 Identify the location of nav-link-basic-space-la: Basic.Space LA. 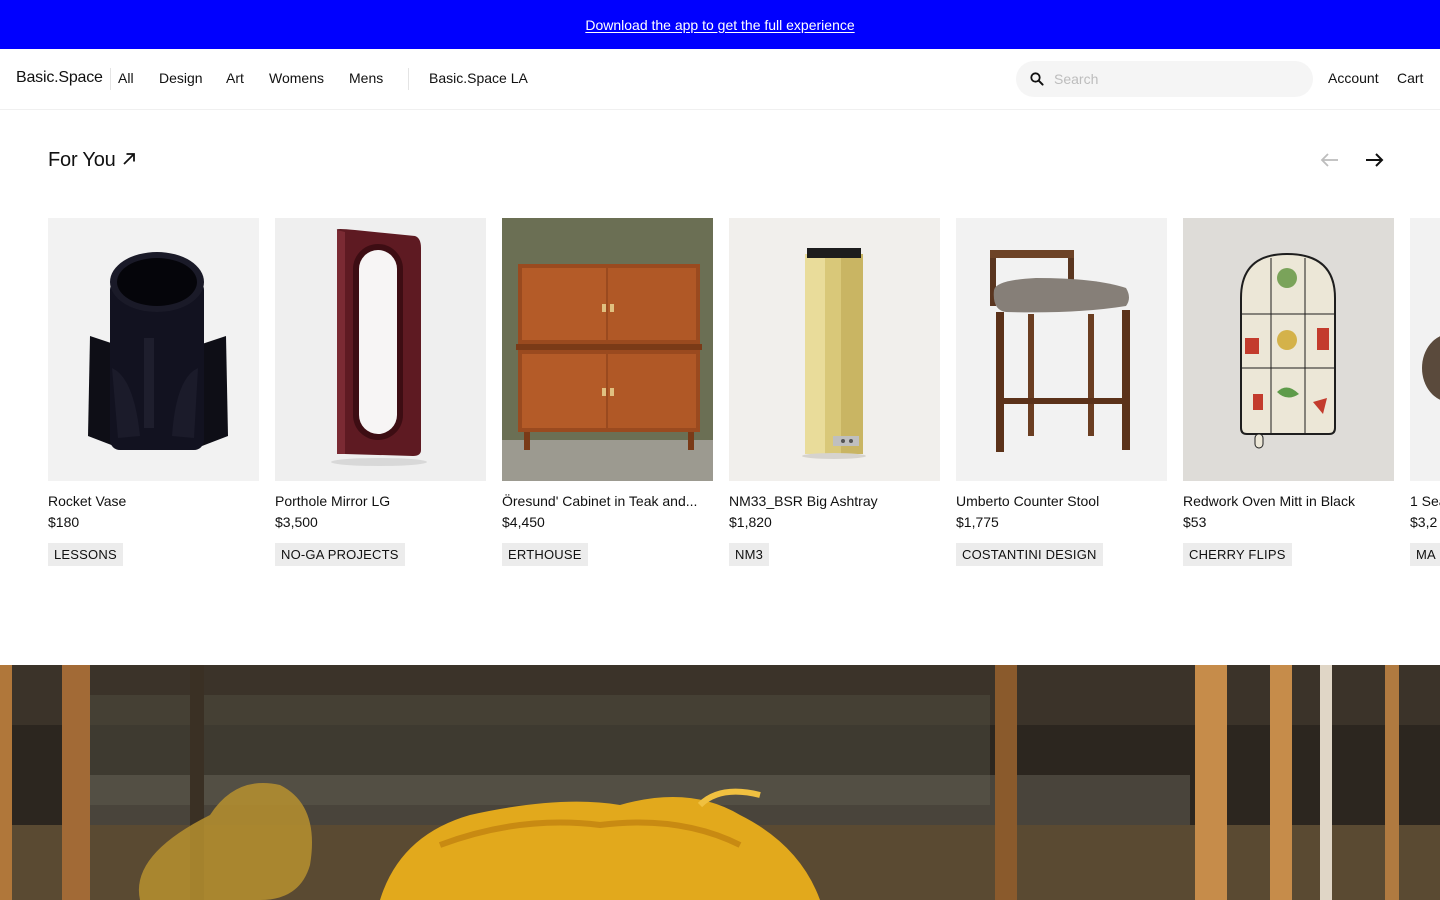
(478, 78).